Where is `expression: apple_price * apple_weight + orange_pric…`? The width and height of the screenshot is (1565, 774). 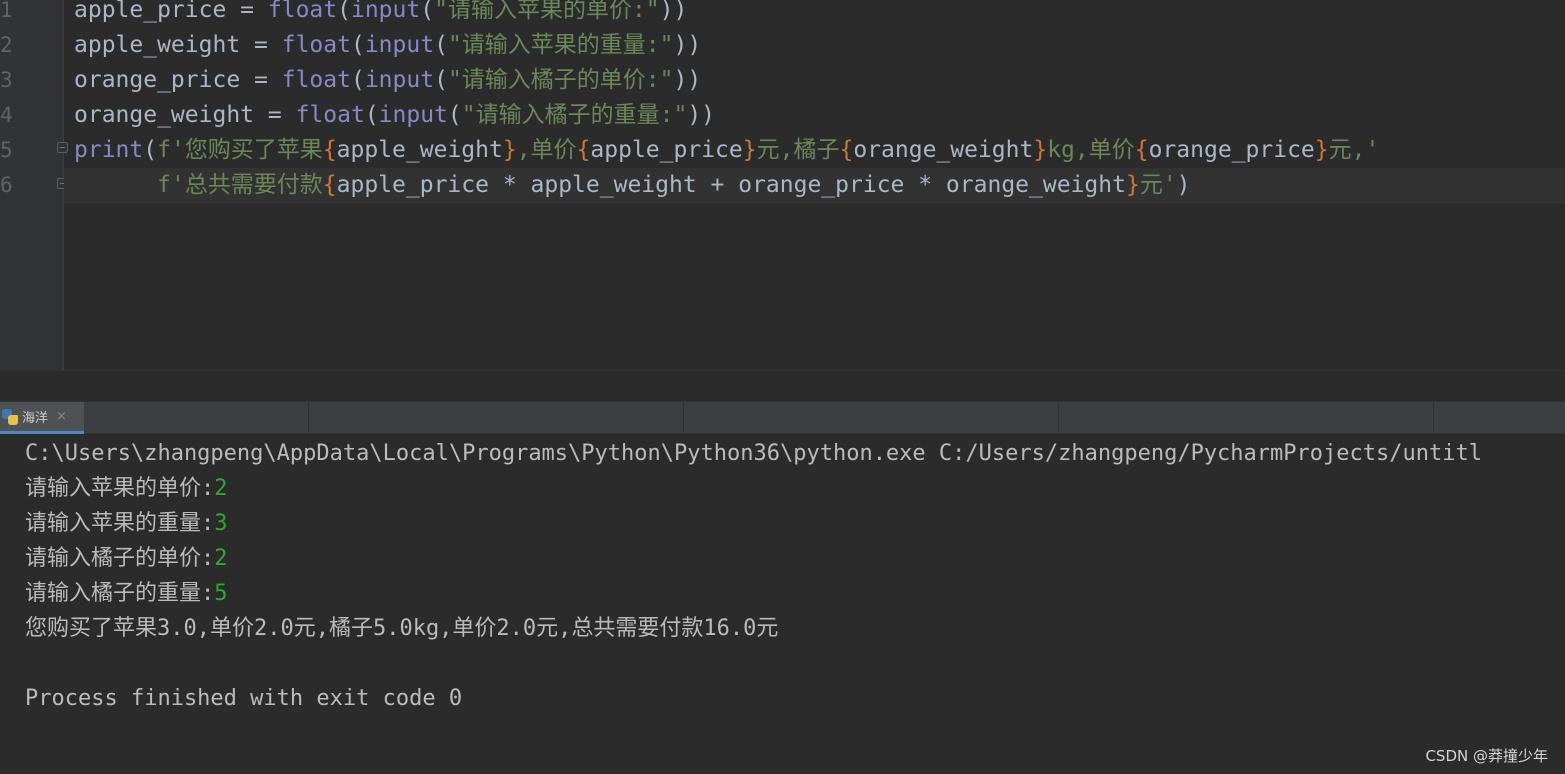 expression: apple_price * apple_weight + orange_pric… is located at coordinates (731, 185).